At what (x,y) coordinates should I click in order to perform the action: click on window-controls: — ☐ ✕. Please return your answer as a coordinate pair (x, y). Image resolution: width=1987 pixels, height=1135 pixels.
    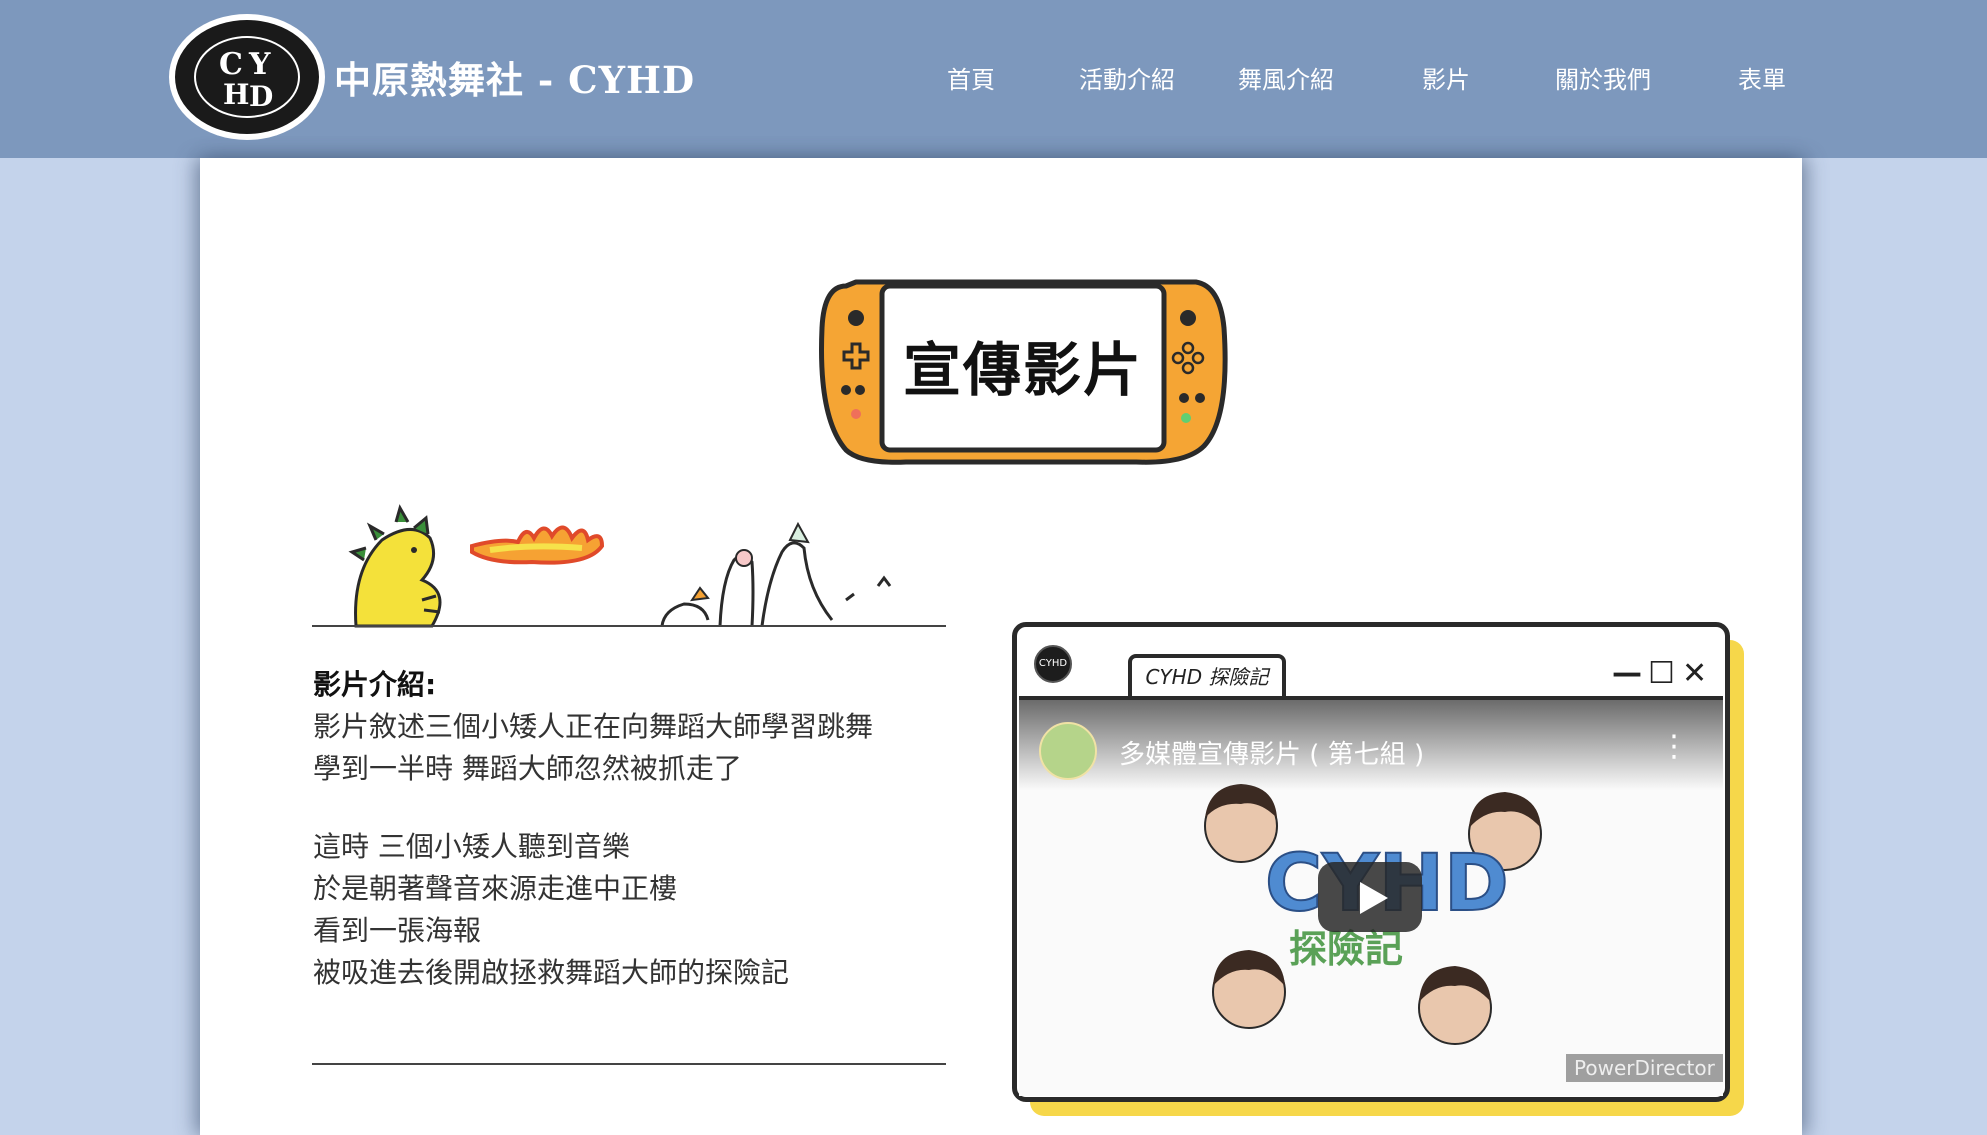
    Looking at the image, I should click on (1662, 674).